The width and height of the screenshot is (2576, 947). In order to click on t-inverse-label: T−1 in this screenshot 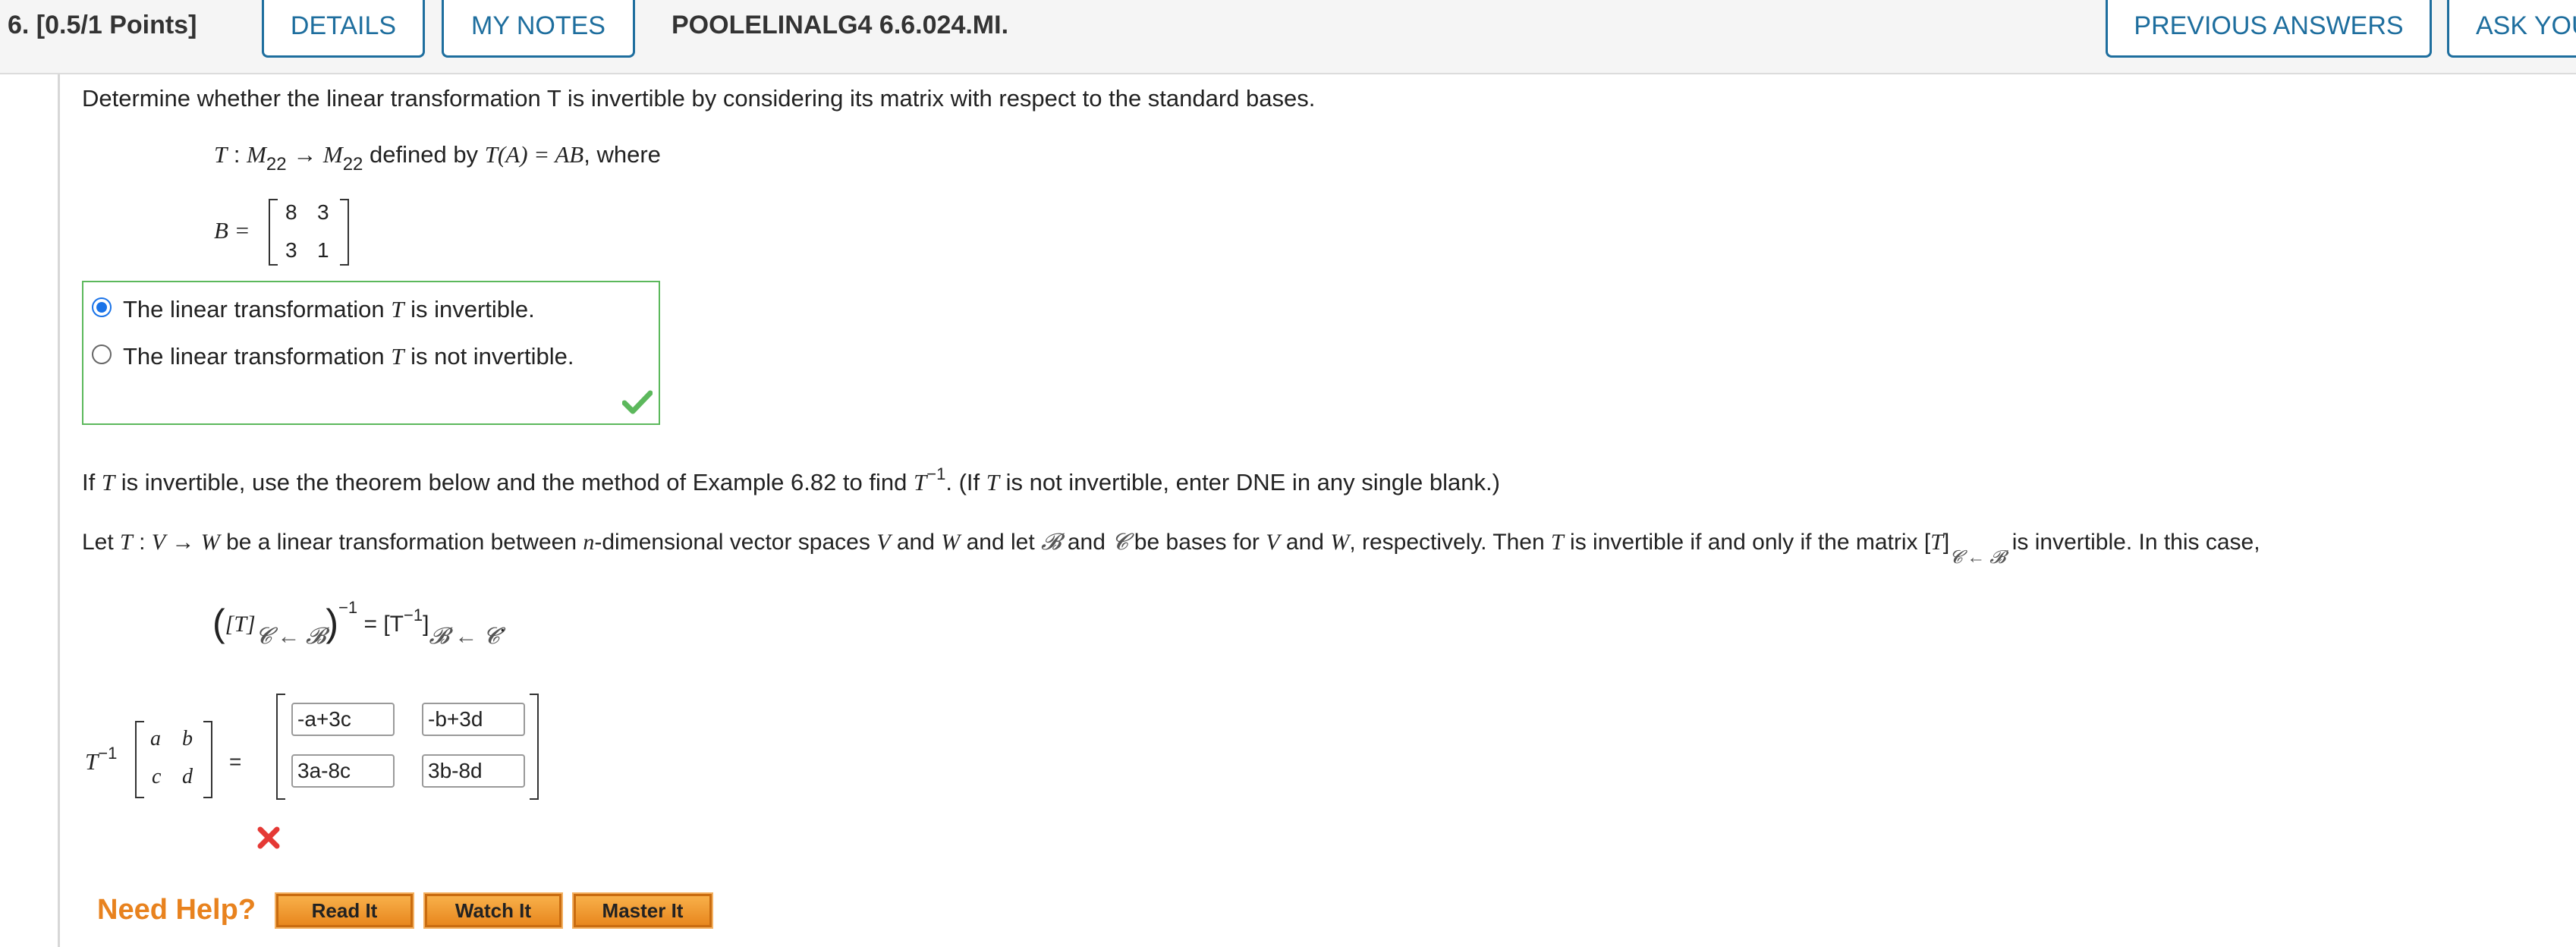, I will do `click(101, 759)`.